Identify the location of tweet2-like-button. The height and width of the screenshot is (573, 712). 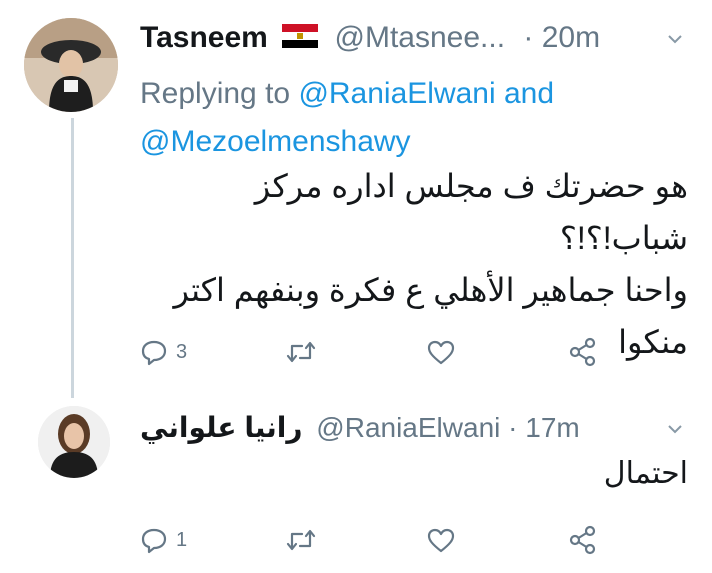
(445, 540).